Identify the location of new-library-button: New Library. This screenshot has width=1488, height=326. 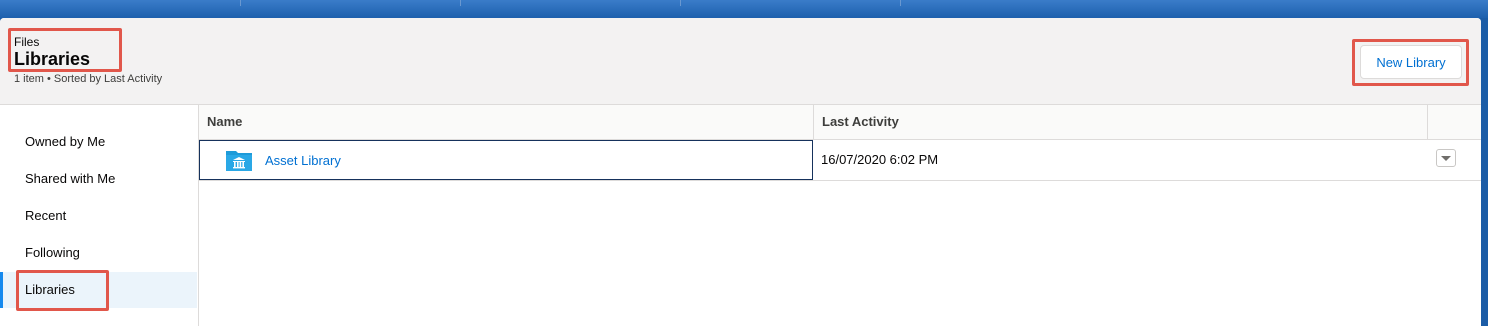
(1411, 62).